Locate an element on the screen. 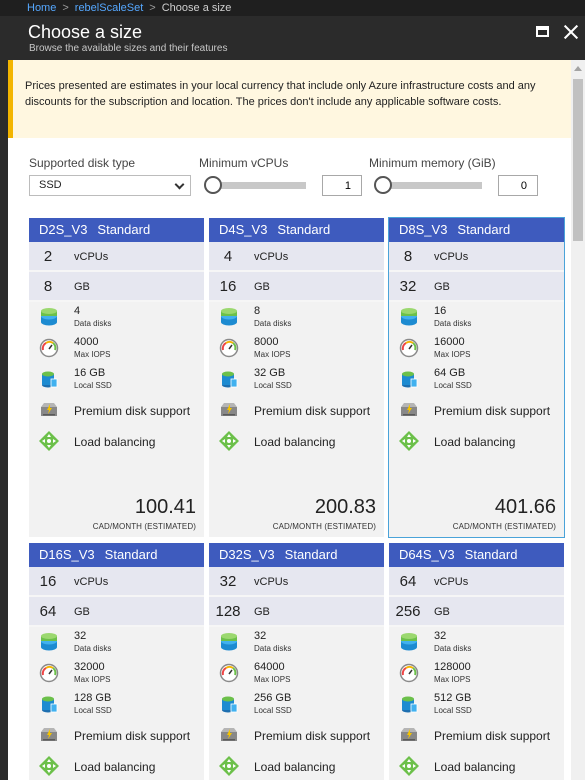  min-vcpus-slider is located at coordinates (255, 185).